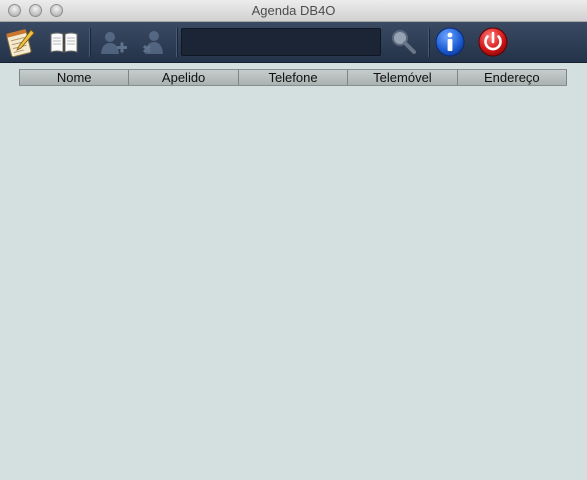 This screenshot has height=480, width=587. Describe the element at coordinates (184, 77) in the screenshot. I see `column-header-apelido: Apelido` at that location.